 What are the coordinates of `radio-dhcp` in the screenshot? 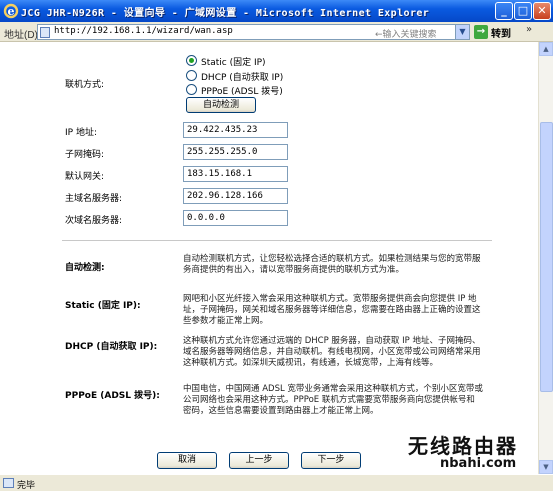 It's located at (191, 75).